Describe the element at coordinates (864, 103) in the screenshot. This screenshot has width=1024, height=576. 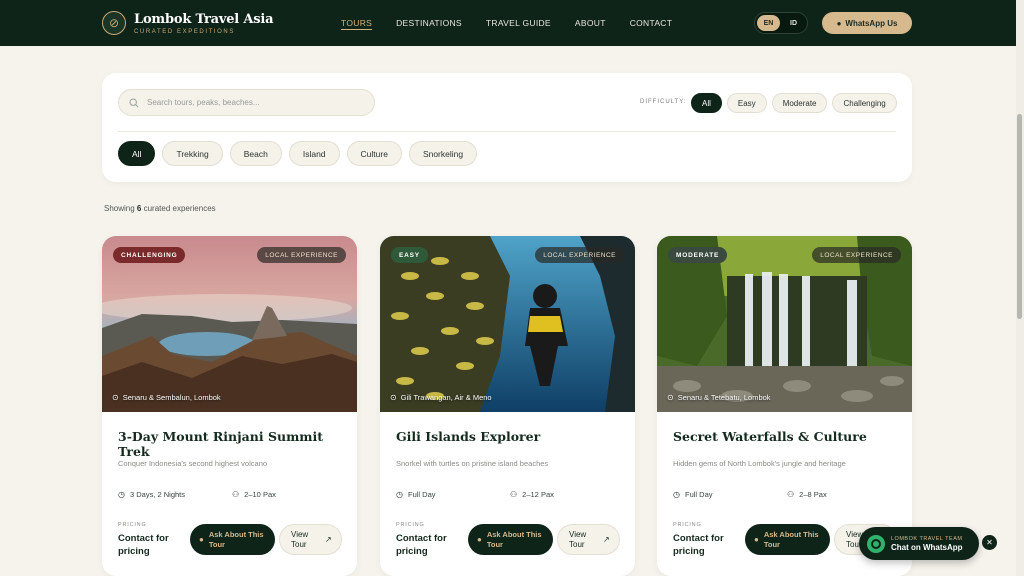
I see `difficulty-challenging: Challenging` at that location.